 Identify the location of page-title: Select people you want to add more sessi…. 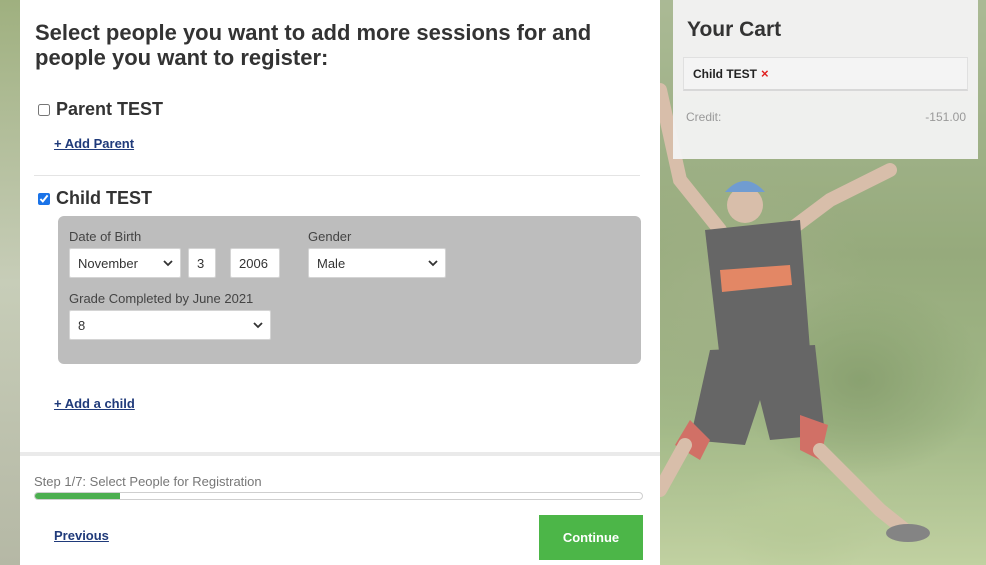
(313, 45).